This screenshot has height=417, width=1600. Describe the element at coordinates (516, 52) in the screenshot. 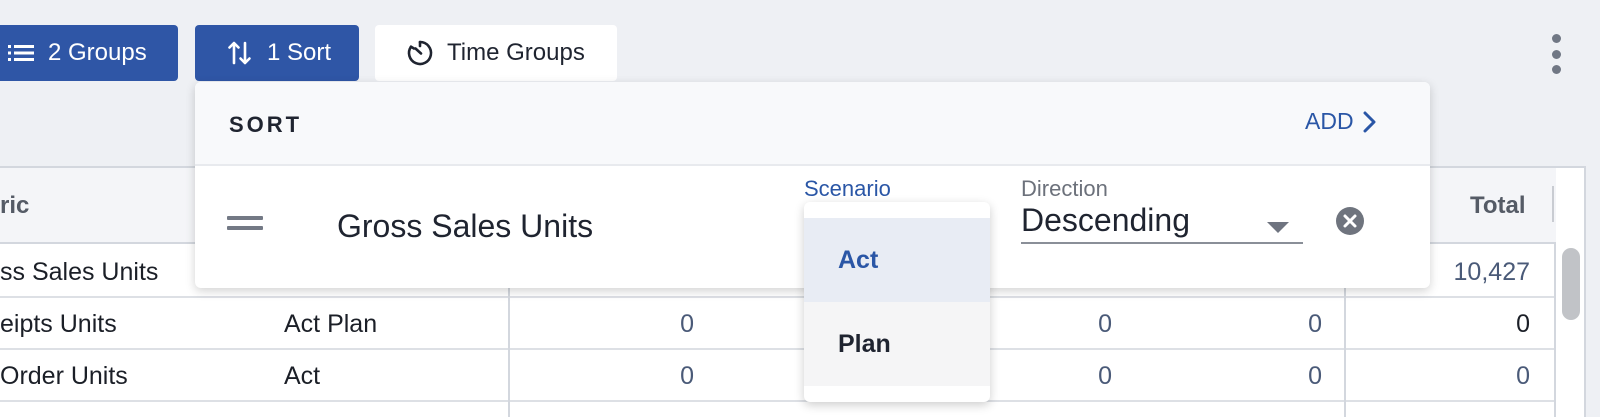

I see `time-groups-button-label: Time Groups` at that location.